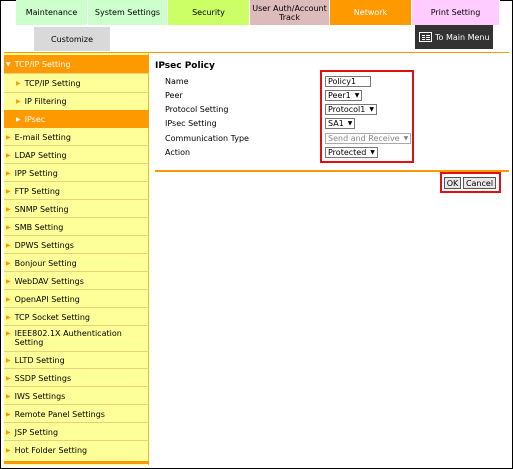 This screenshot has width=513, height=469. I want to click on label-protocol-setting: Protocol Setting, so click(197, 109).